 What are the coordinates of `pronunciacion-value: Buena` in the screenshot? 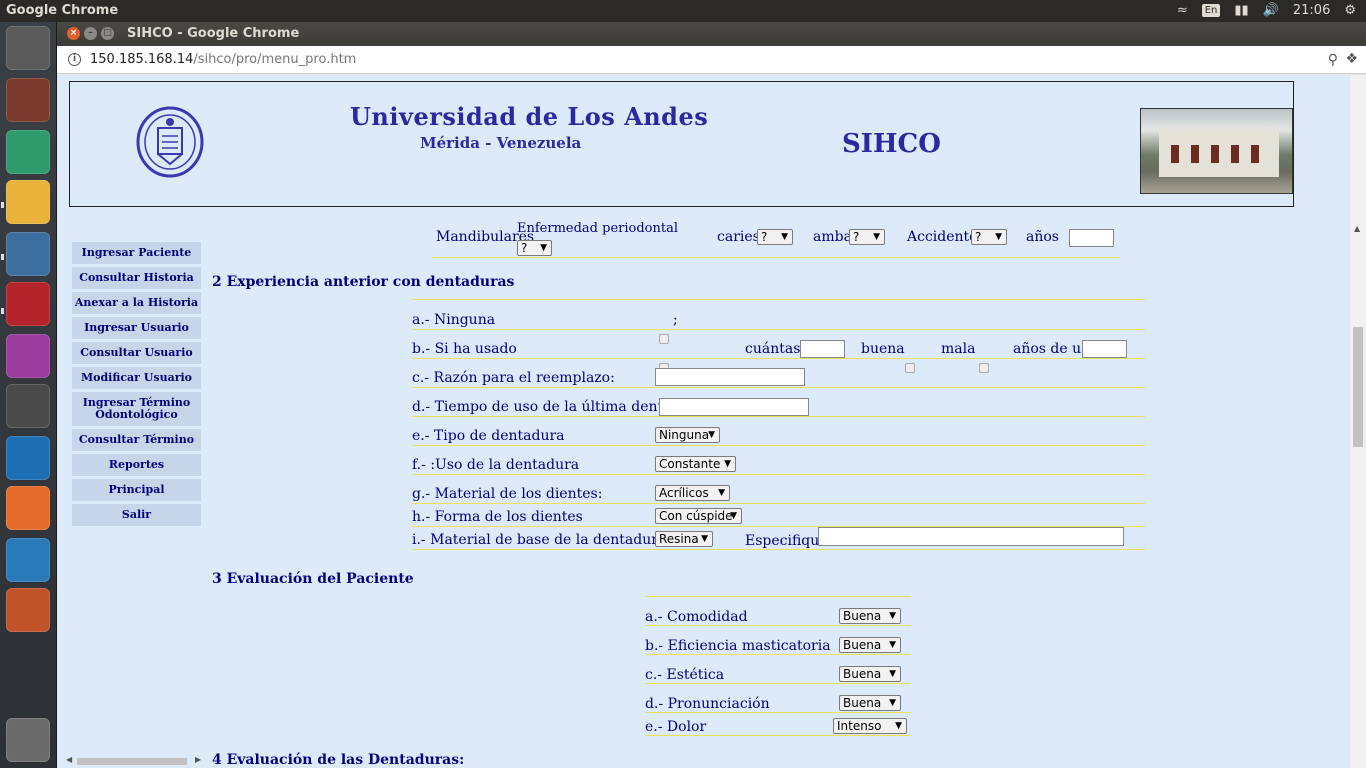 It's located at (862, 703).